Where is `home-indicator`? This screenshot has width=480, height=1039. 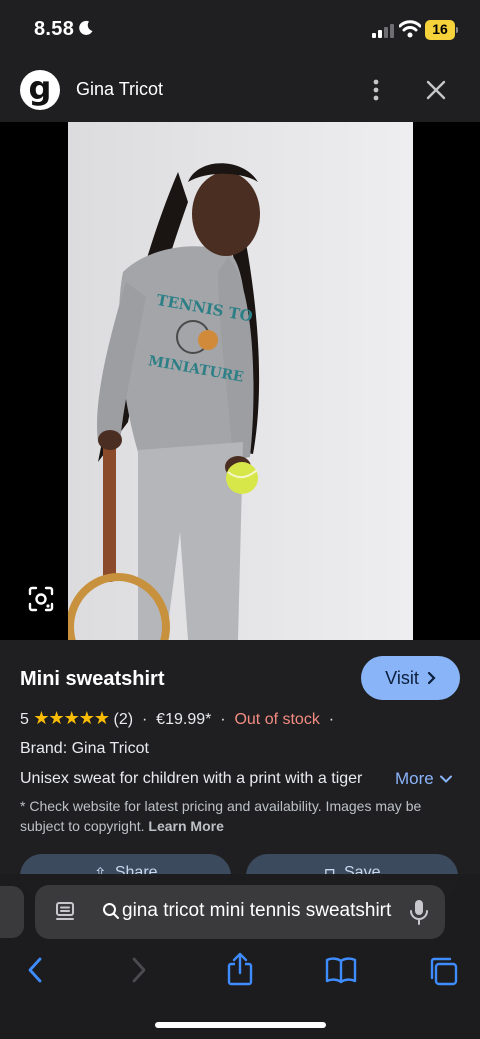 home-indicator is located at coordinates (240, 1025).